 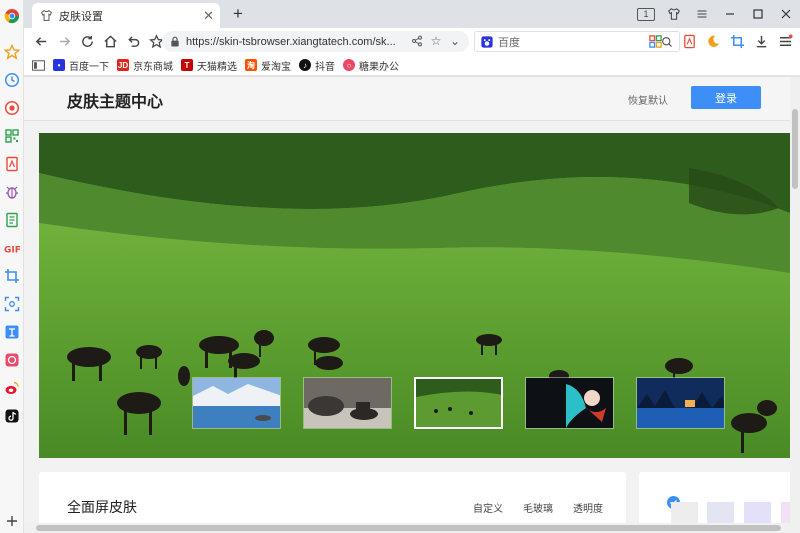 I want to click on translate-icon, so click(x=12, y=332).